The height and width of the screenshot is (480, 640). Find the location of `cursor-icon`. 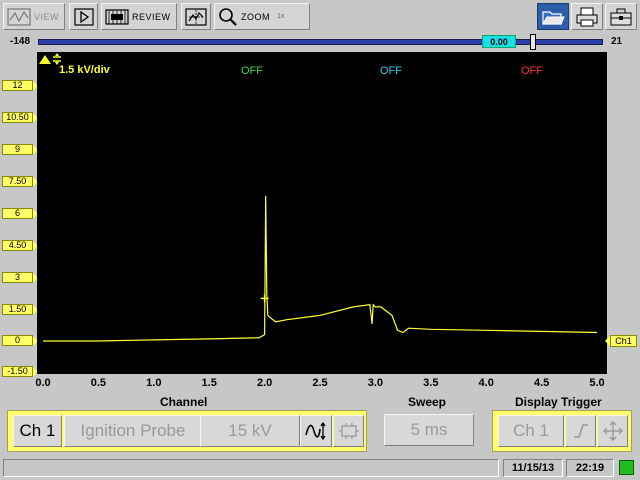

cursor-icon is located at coordinates (196, 16).